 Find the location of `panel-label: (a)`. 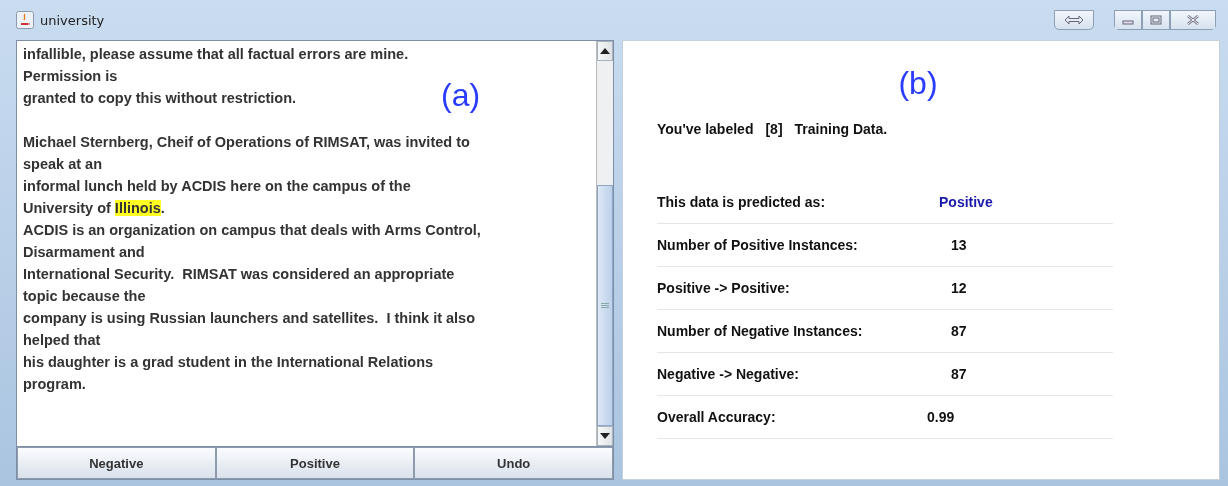

panel-label: (a) is located at coordinates (461, 95).